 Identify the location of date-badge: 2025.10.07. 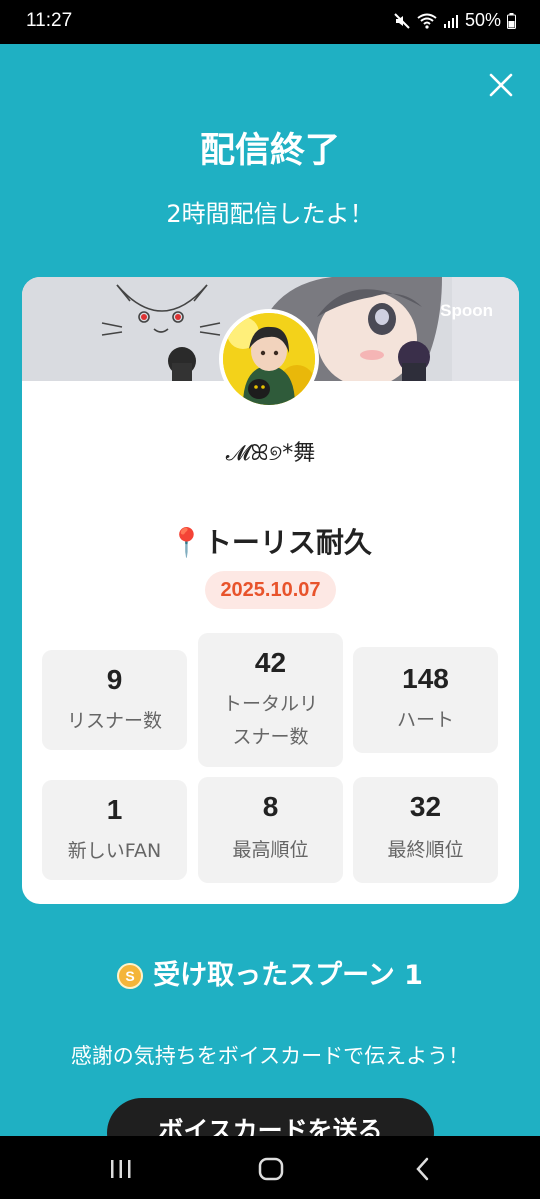
(270, 590).